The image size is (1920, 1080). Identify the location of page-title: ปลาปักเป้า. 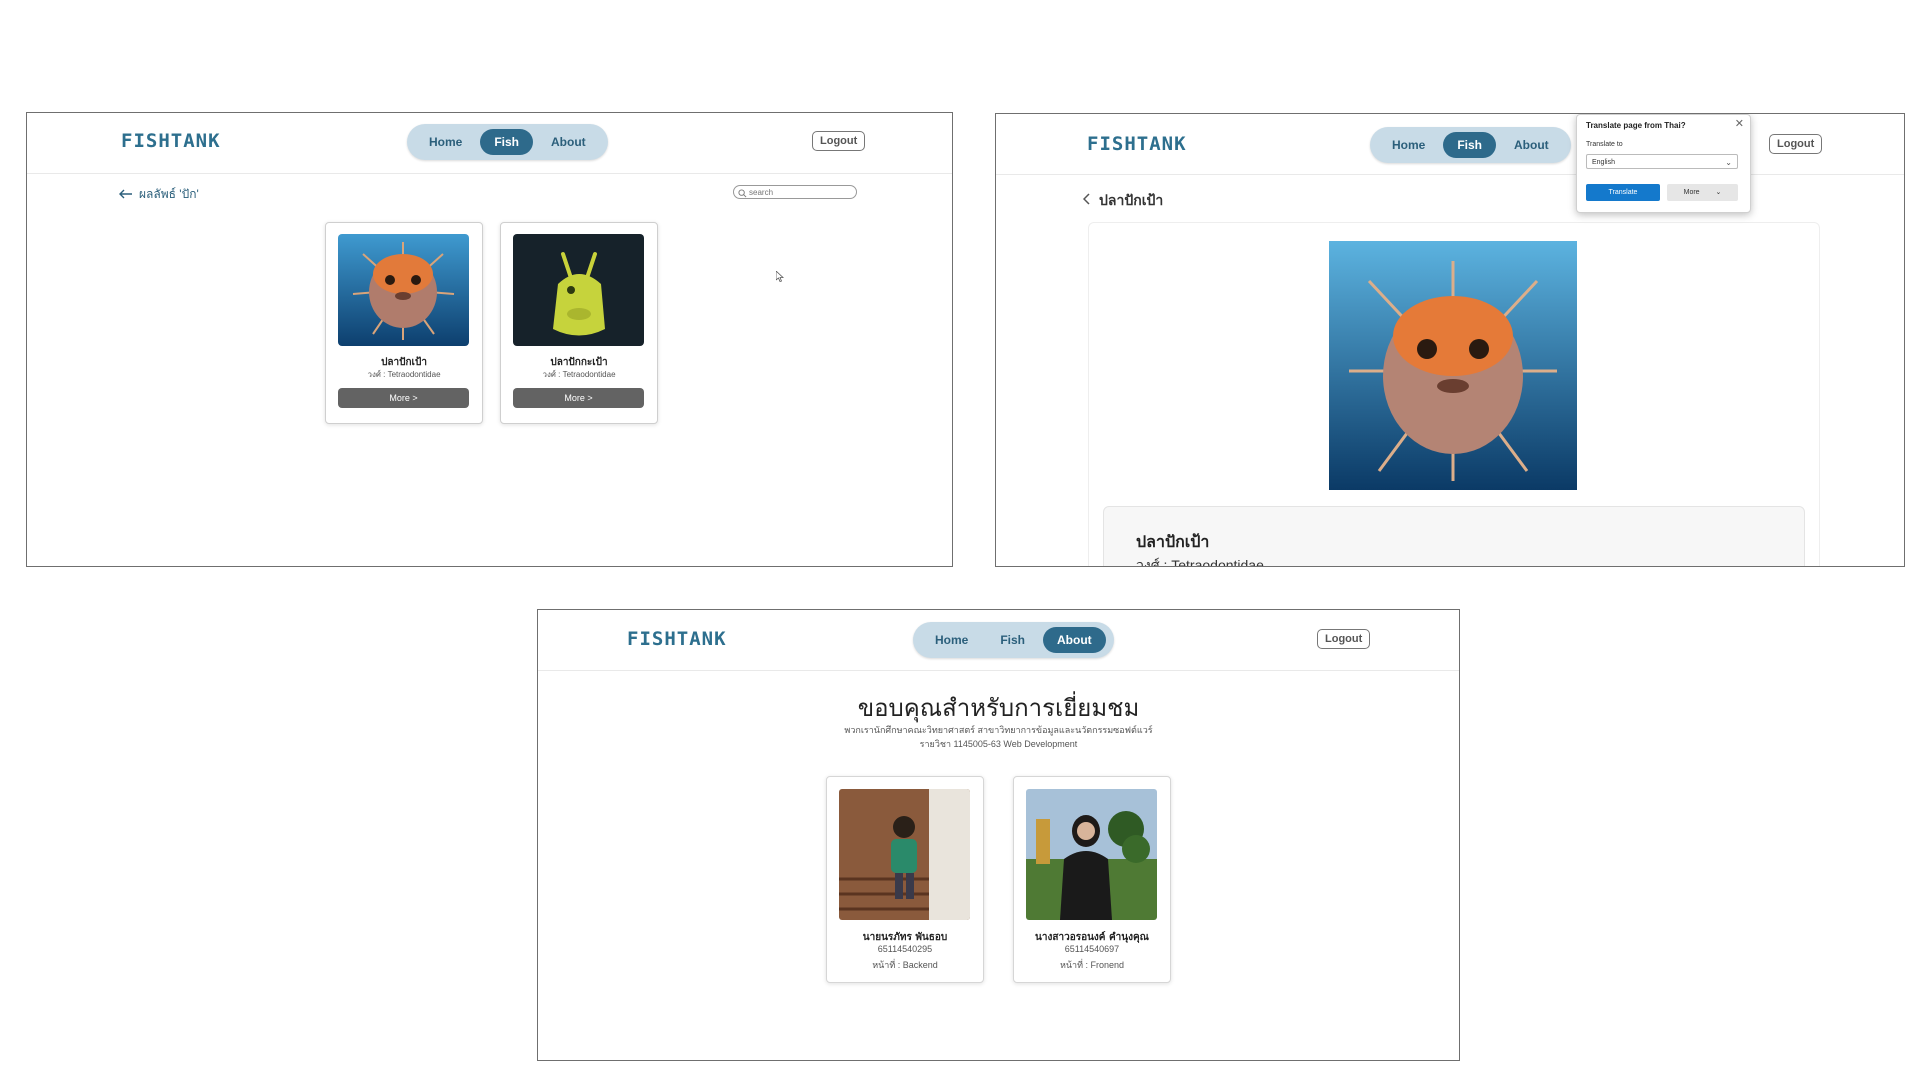
(1131, 201).